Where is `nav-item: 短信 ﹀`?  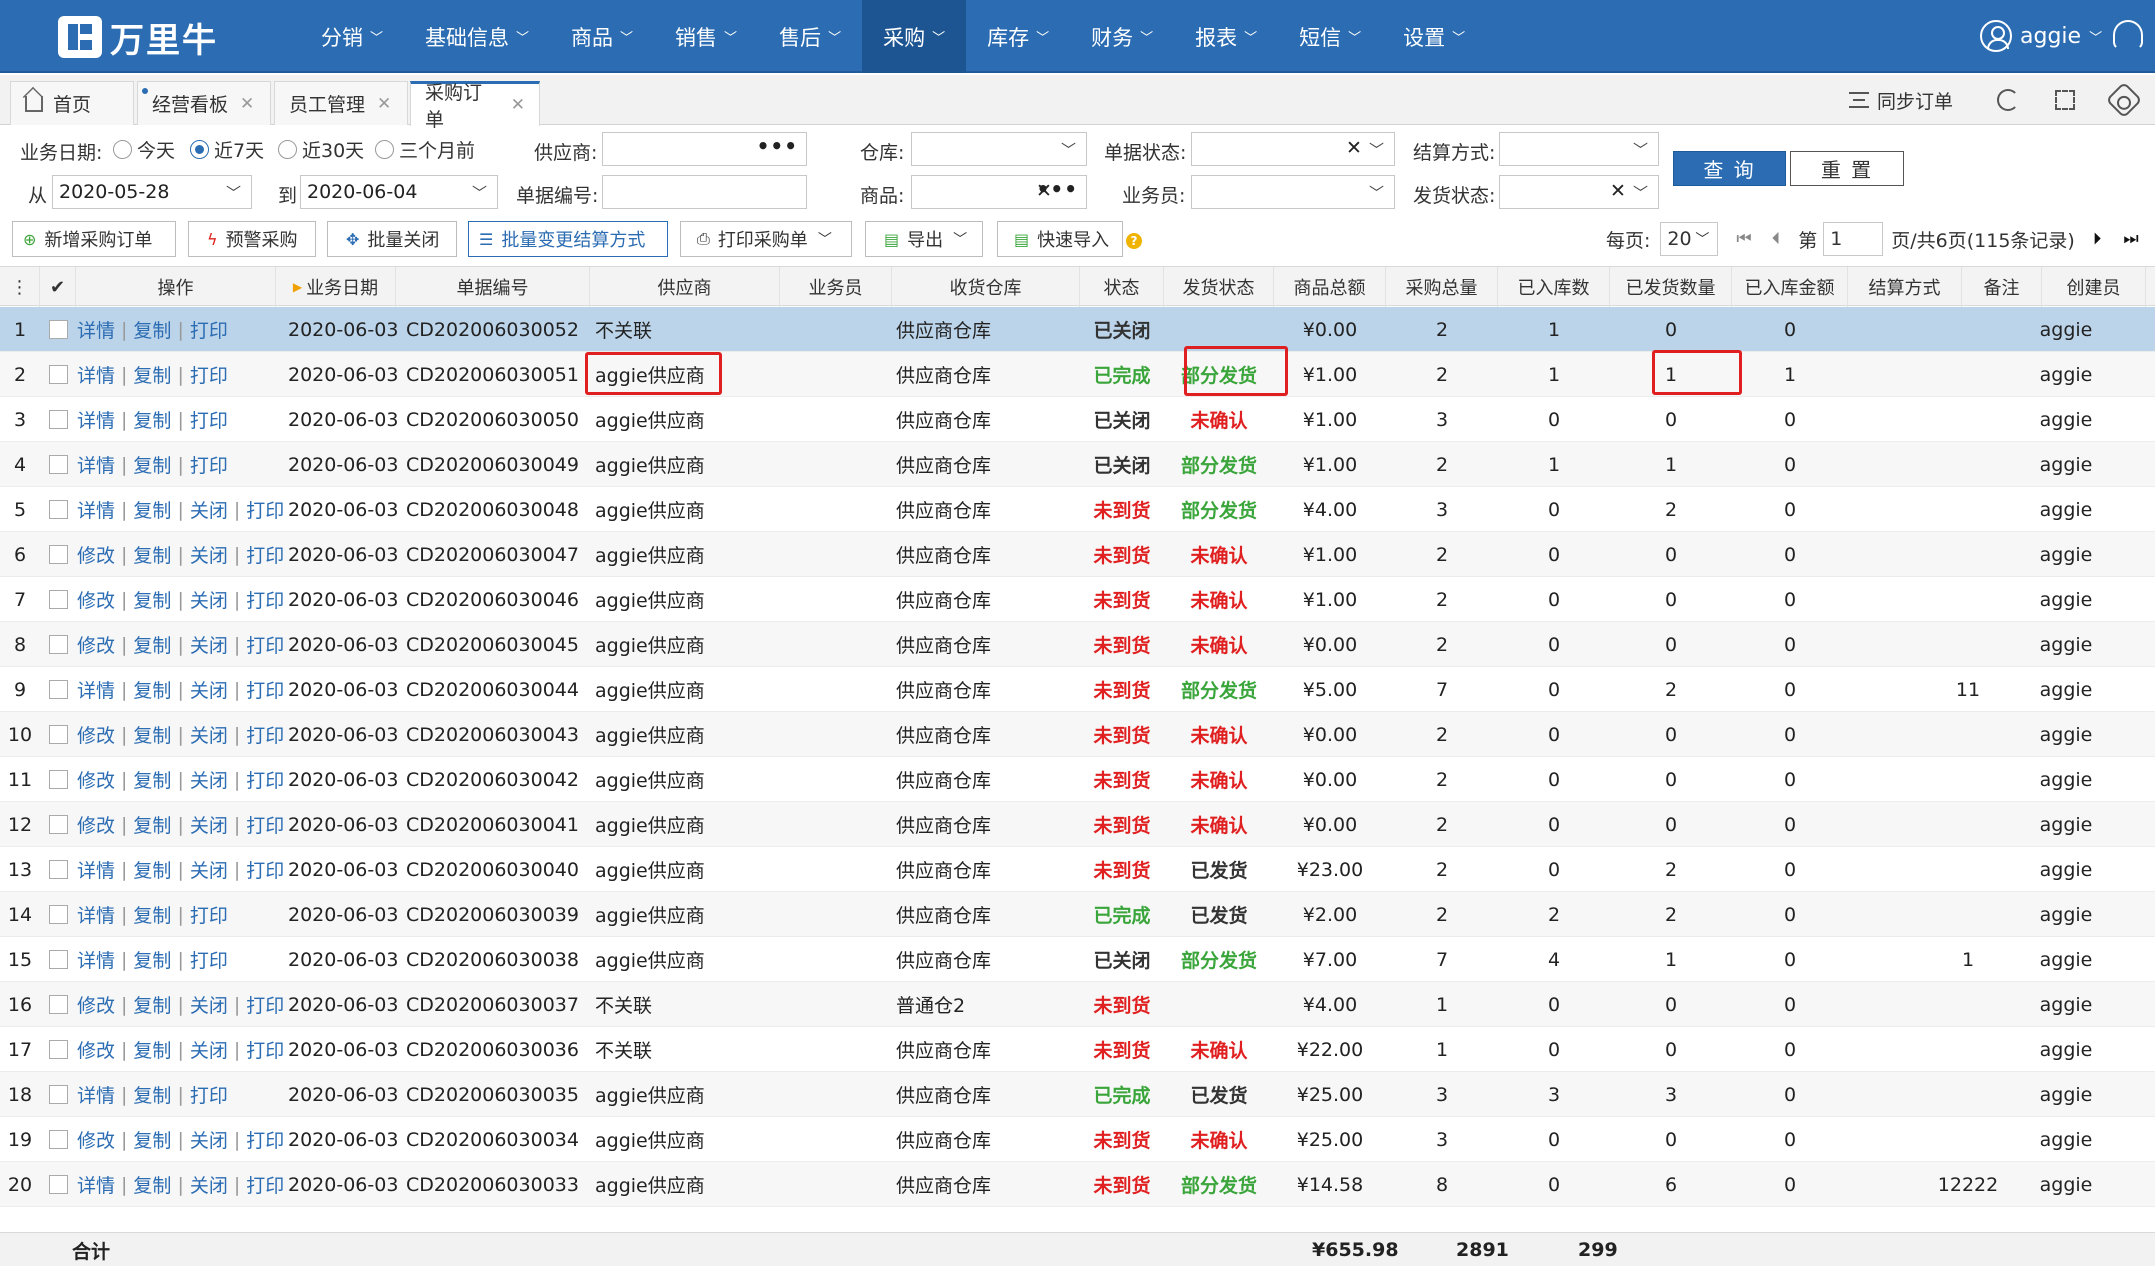 nav-item: 短信 ﹀ is located at coordinates (1330, 36).